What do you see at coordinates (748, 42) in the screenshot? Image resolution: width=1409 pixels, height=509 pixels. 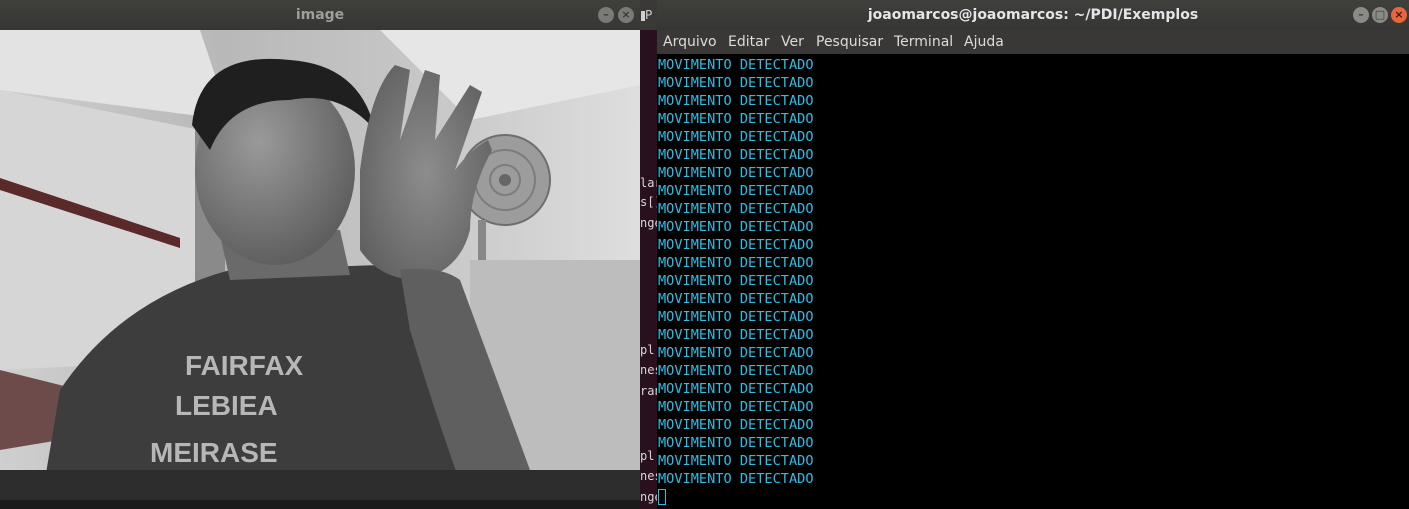 I see `menu-editar: Editar` at bounding box center [748, 42].